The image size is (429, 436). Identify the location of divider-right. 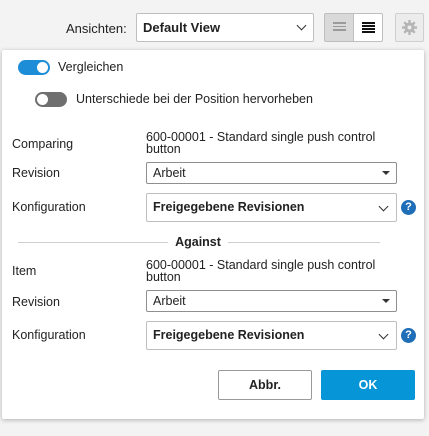
(304, 242).